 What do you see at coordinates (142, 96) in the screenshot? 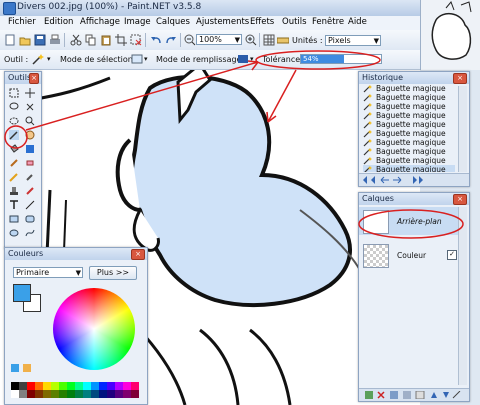
I see `annotation-arrow-line` at bounding box center [142, 96].